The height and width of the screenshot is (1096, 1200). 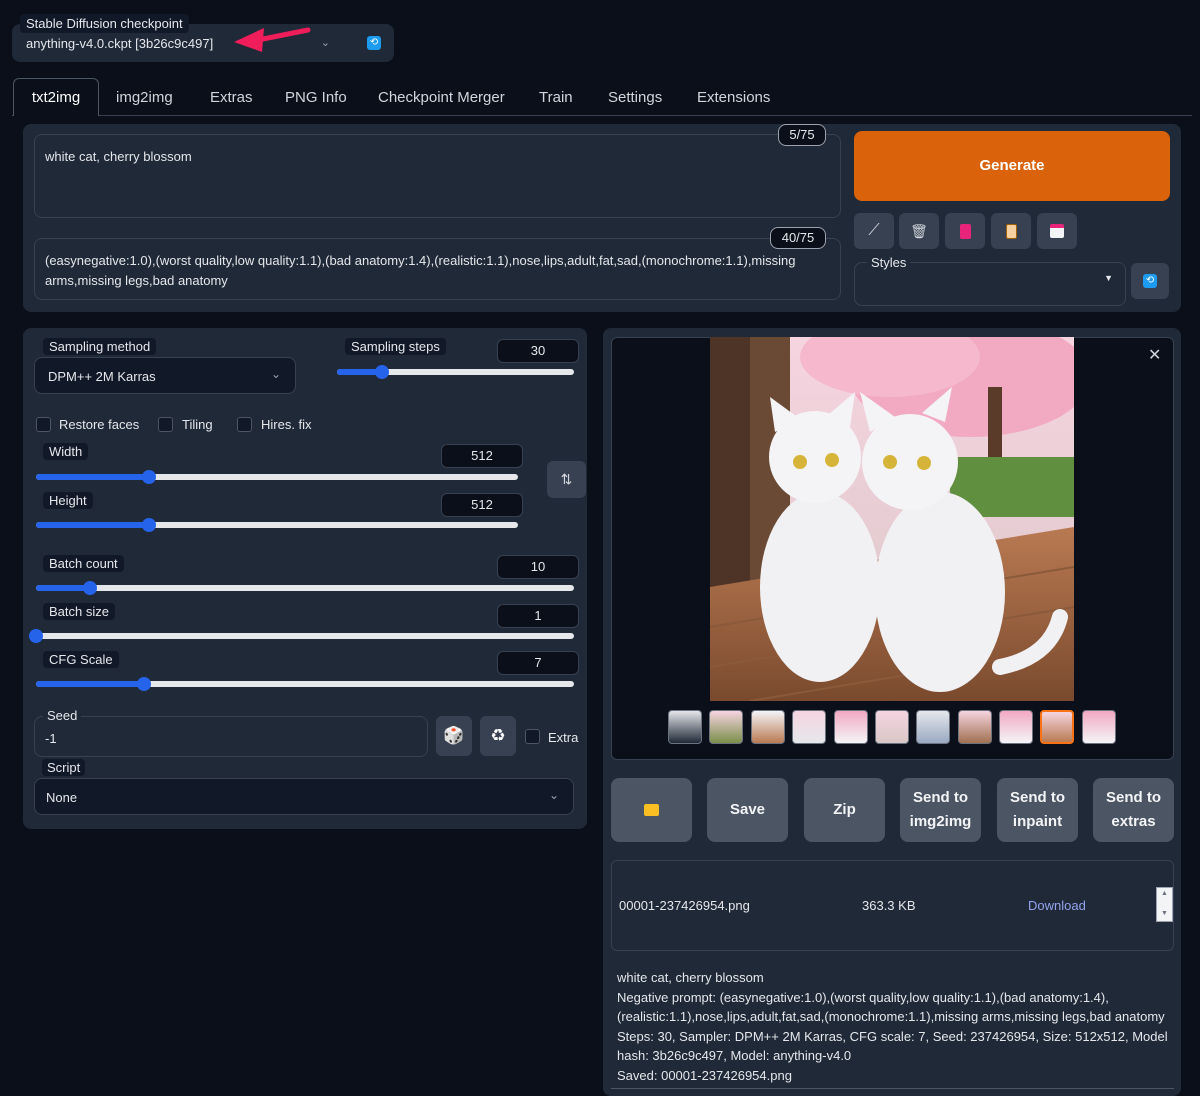 What do you see at coordinates (305, 588) in the screenshot?
I see `batch-count-slider` at bounding box center [305, 588].